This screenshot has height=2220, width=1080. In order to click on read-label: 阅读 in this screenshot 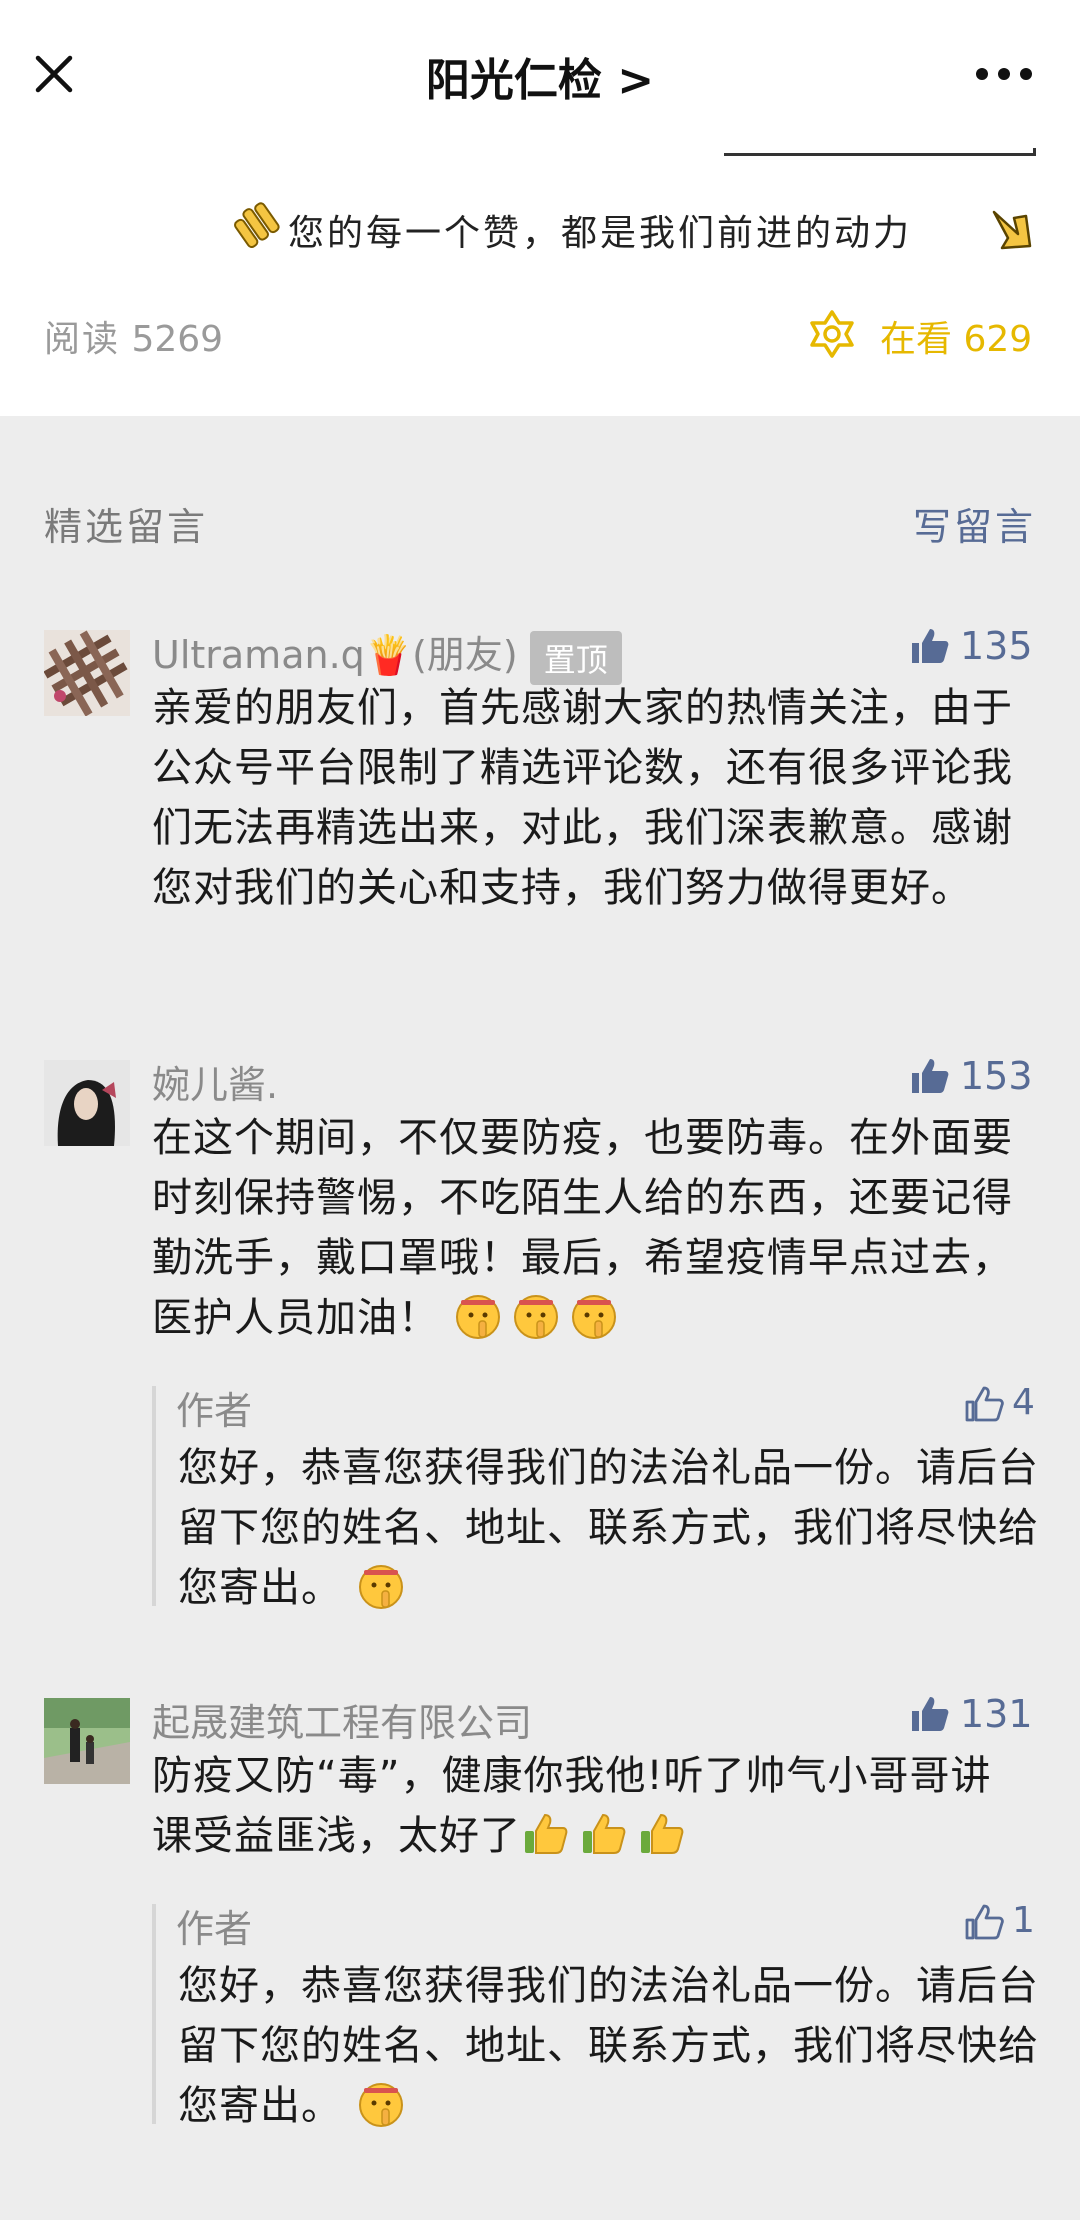, I will do `click(82, 339)`.